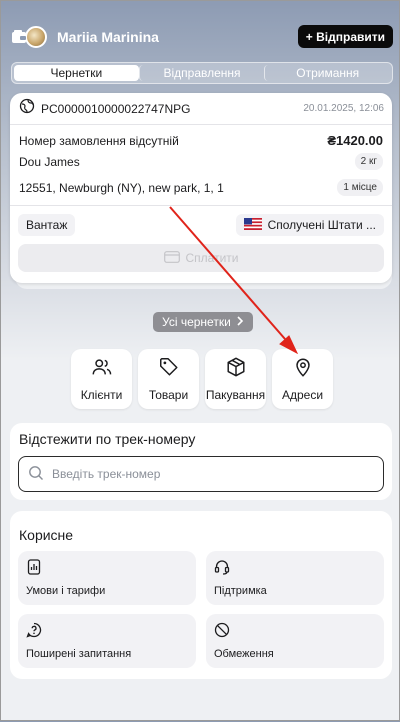  I want to click on all-drafts-button: Усі чернетки, so click(203, 322).